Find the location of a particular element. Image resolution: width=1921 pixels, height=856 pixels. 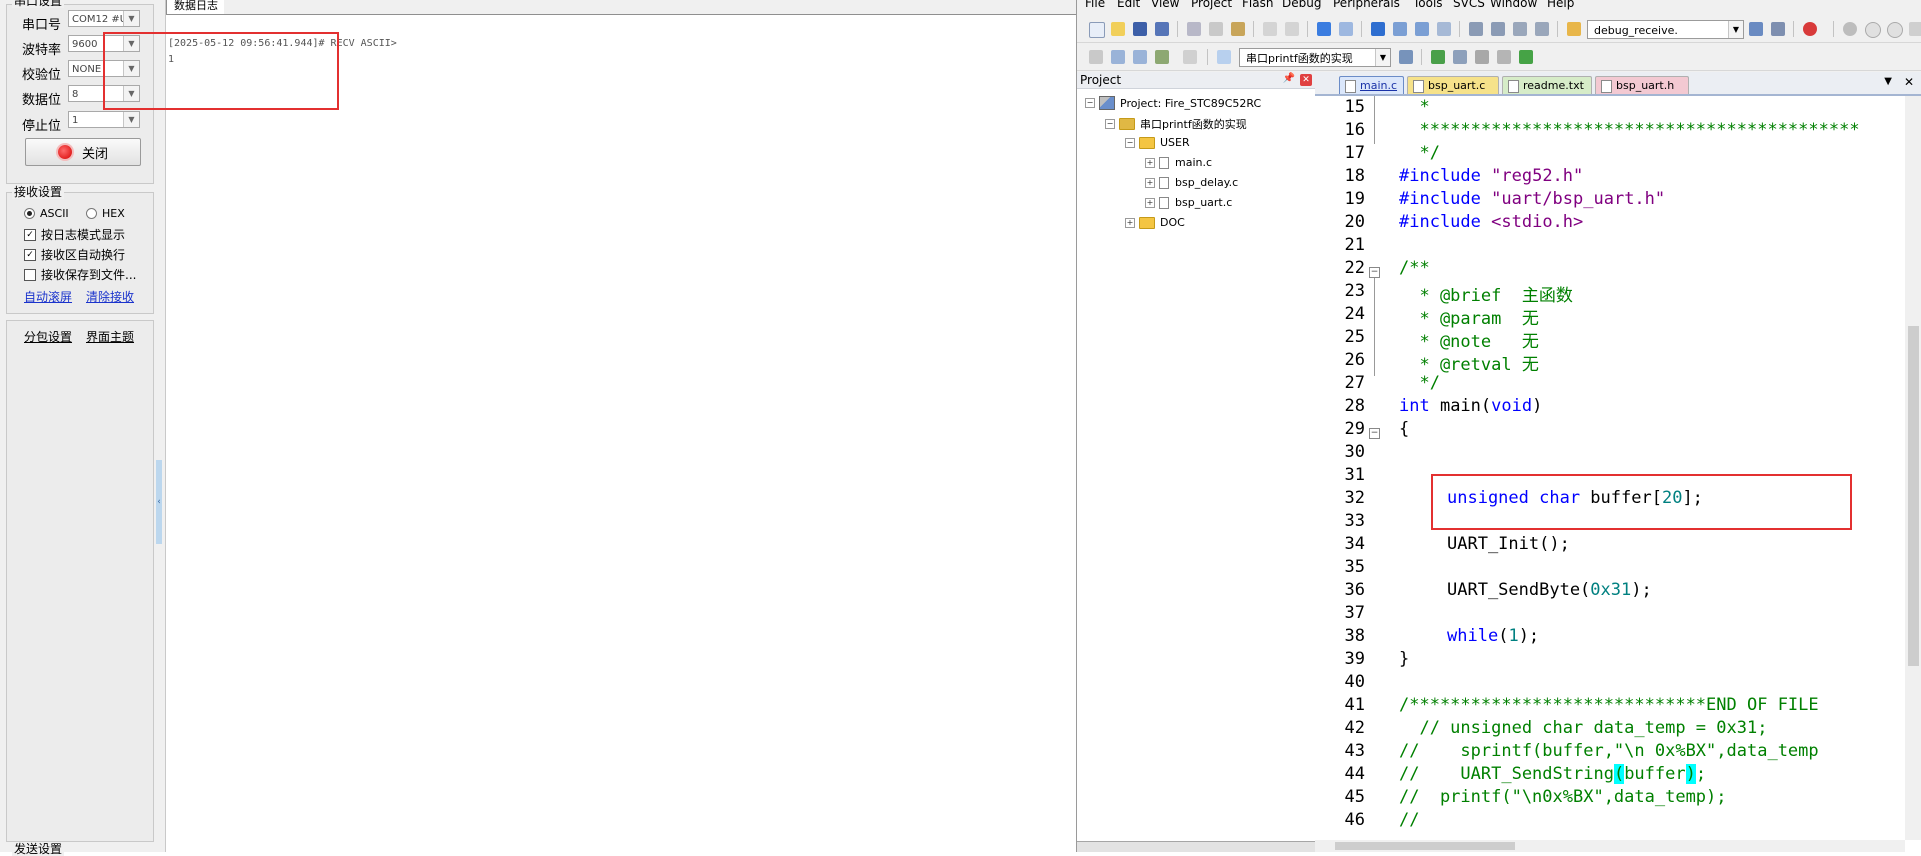

menu-debug: Debug is located at coordinates (1301, 5).